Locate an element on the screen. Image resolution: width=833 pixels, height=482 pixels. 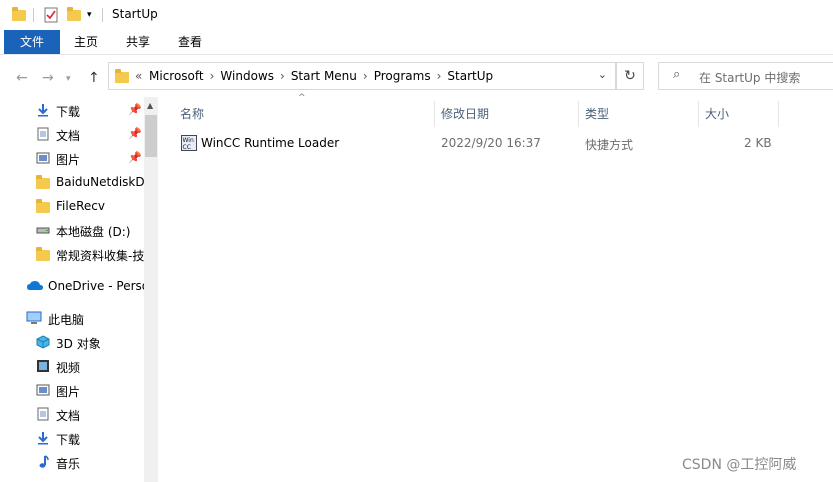
sidebar-item-videos: 视频 is located at coordinates (72, 366).